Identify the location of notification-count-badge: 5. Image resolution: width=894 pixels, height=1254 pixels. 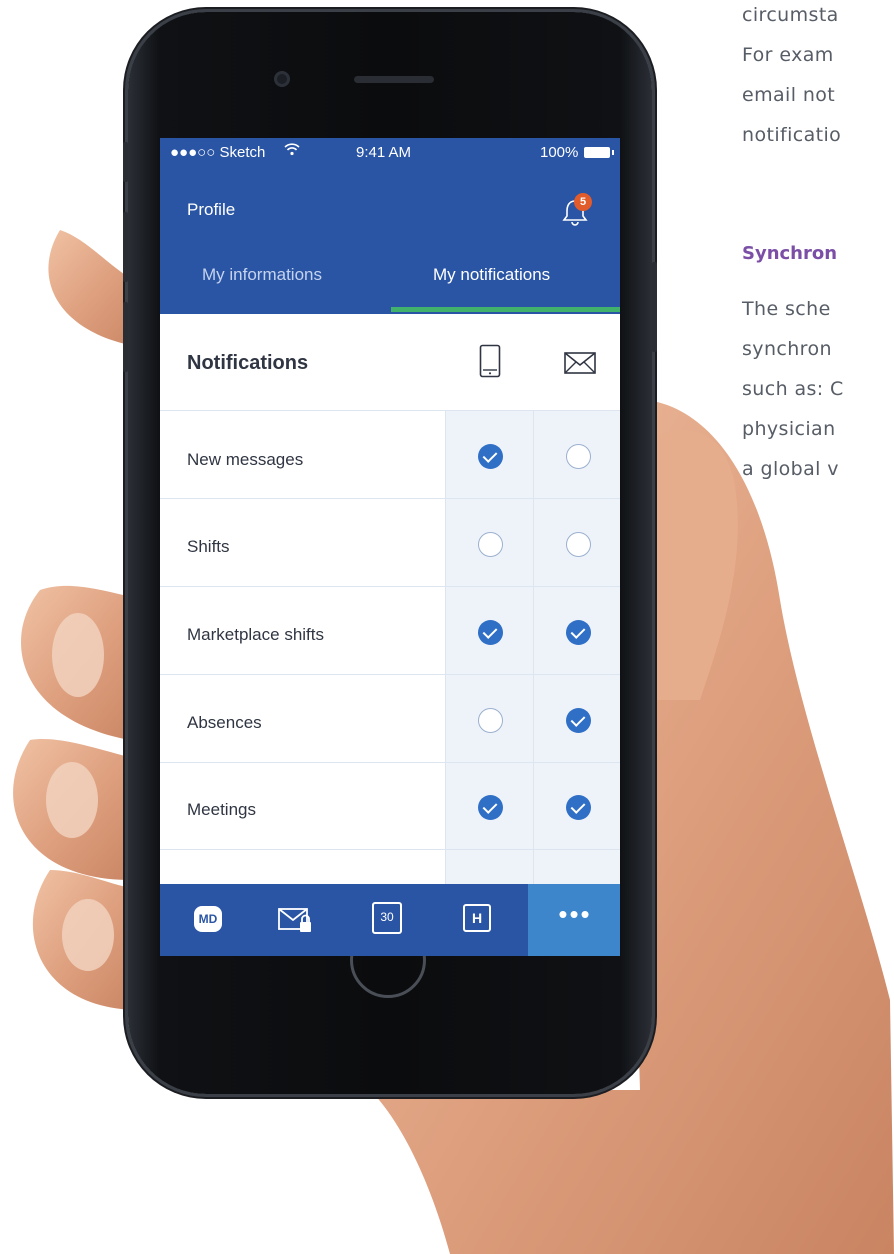
(583, 202).